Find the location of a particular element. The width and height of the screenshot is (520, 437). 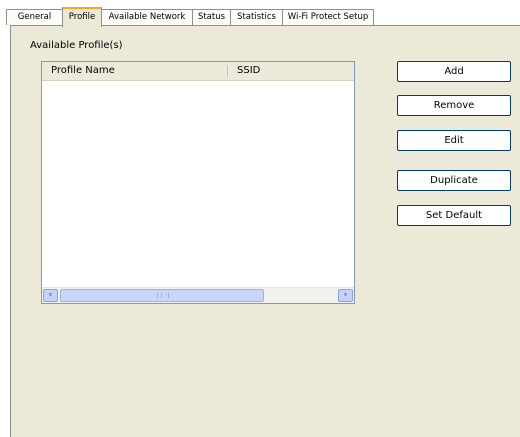

tab-profile-label: Profile is located at coordinates (82, 17).